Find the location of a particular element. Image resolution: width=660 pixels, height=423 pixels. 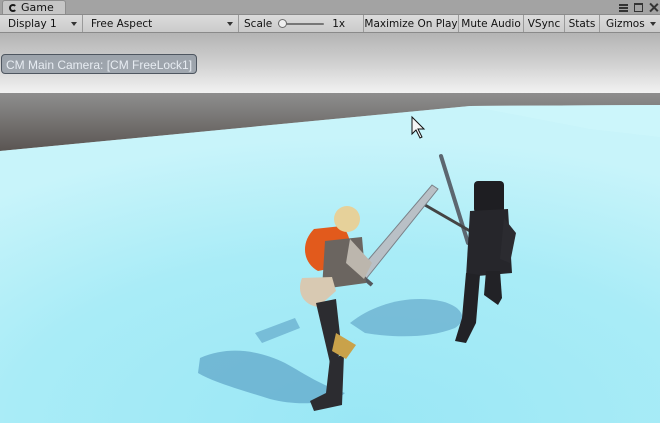

display-dropdown-label: Display 1 is located at coordinates (32, 23).